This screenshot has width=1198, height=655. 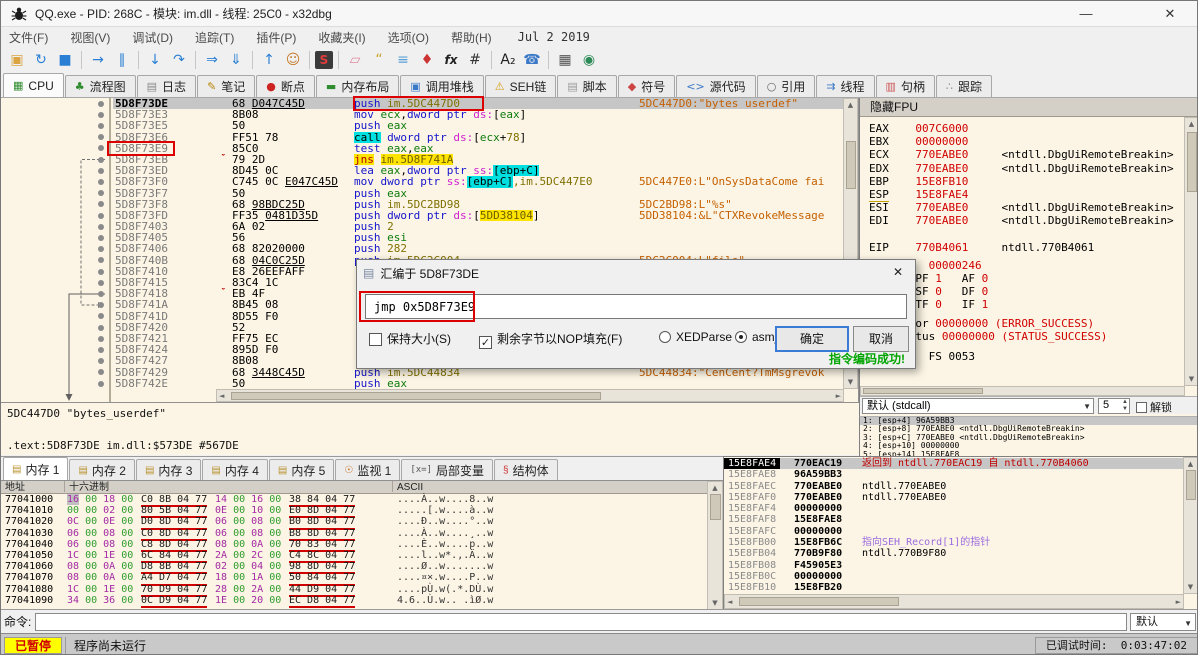 What do you see at coordinates (226, 86) in the screenshot?
I see `tab-notes: ✎ 笔记` at bounding box center [226, 86].